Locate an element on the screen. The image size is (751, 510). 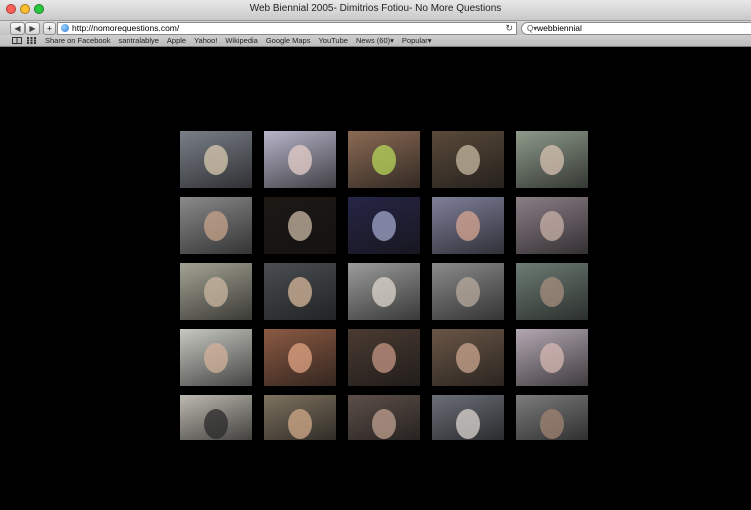
url-text: http://nomorequestions.com/ is located at coordinates (126, 28).